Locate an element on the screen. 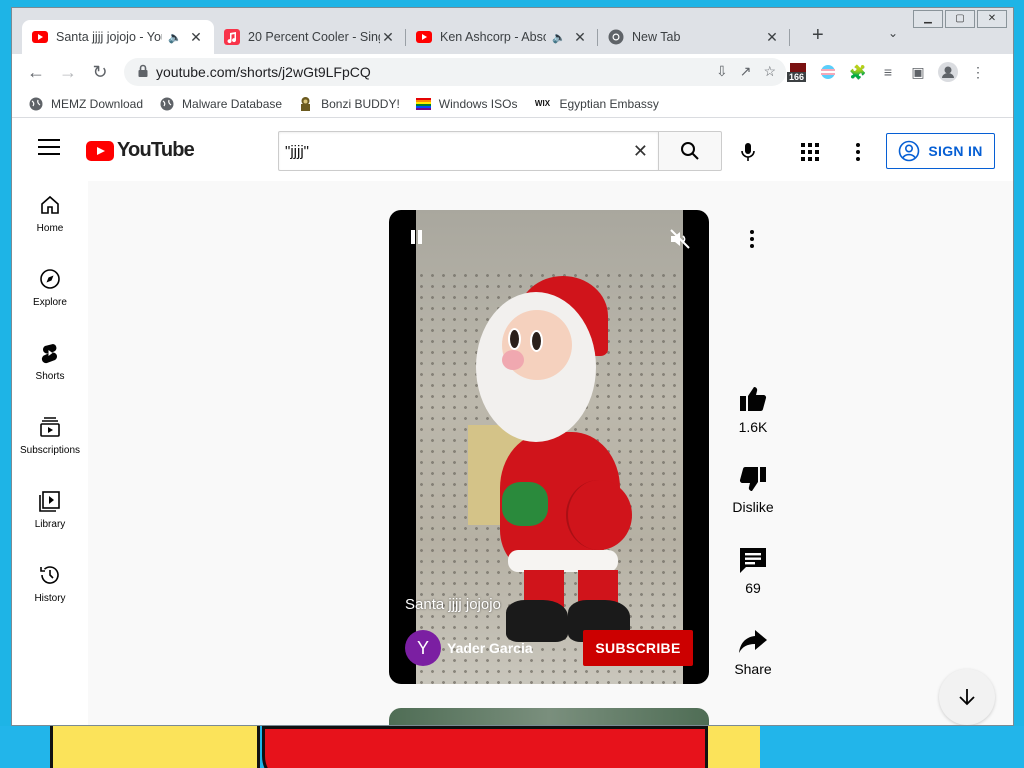 This screenshot has height=768, width=1024. desktop-art-yellow-shape is located at coordinates (155, 747).